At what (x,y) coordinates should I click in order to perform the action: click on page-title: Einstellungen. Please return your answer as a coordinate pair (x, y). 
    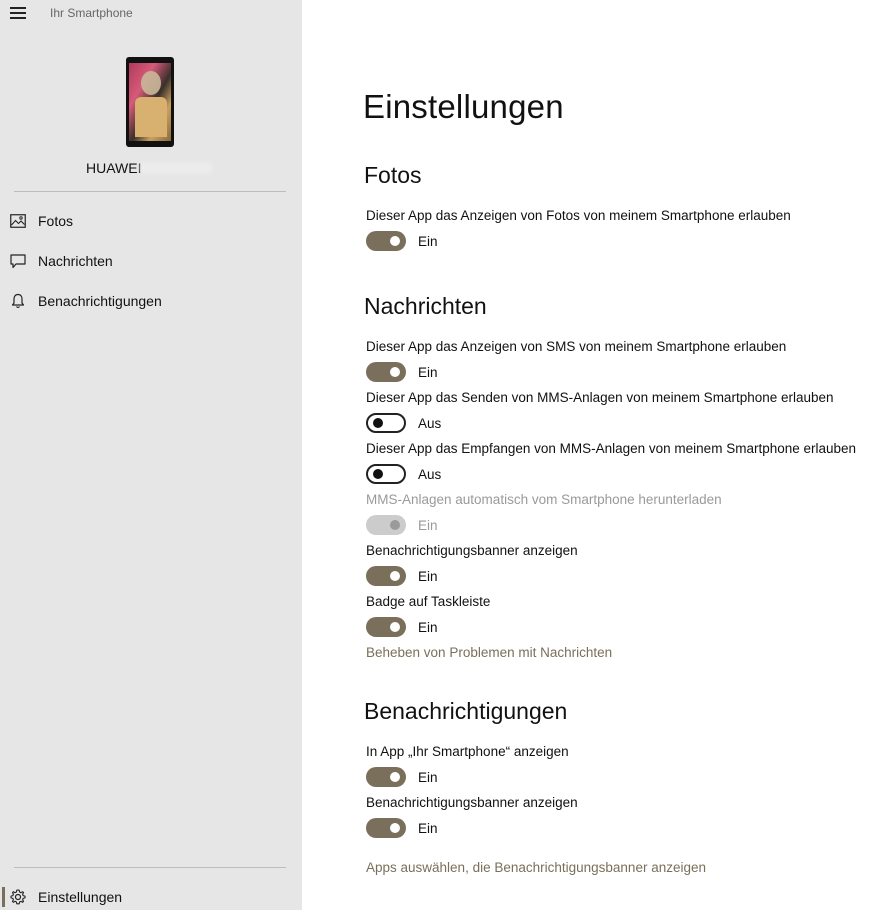
    Looking at the image, I should click on (463, 106).